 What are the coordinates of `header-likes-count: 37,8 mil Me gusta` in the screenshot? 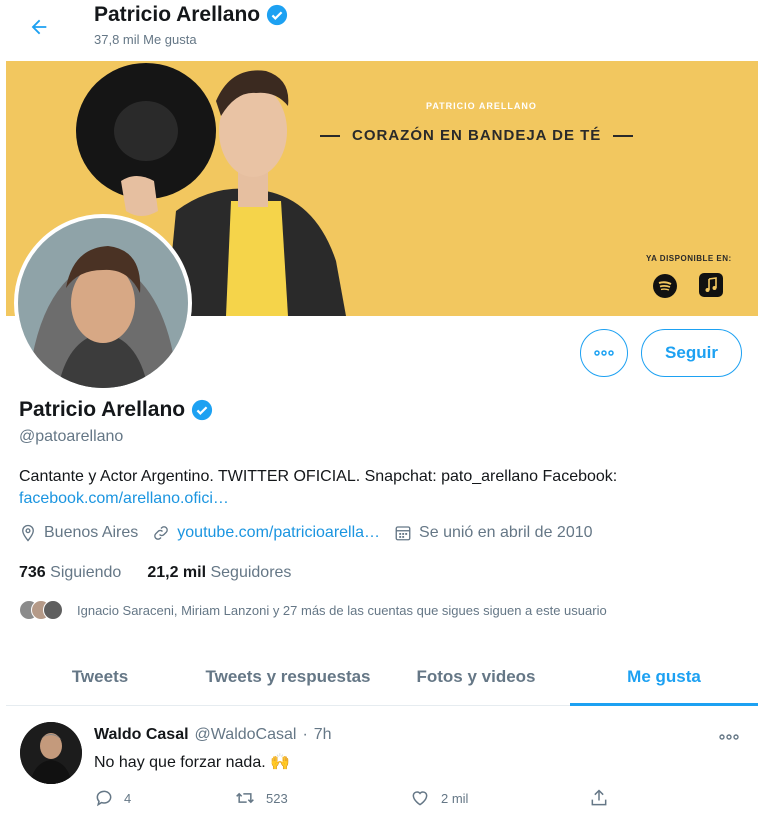 It's located at (145, 39).